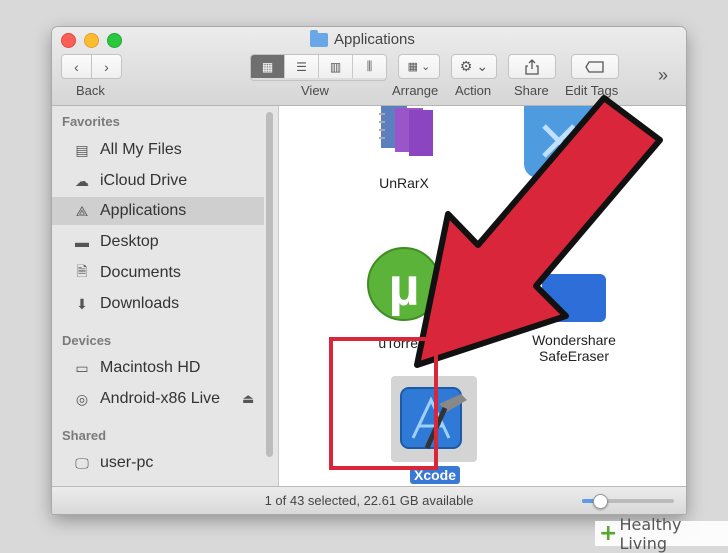 The height and width of the screenshot is (553, 728). Describe the element at coordinates (383, 403) in the screenshot. I see `xcode-highlight-box` at that location.